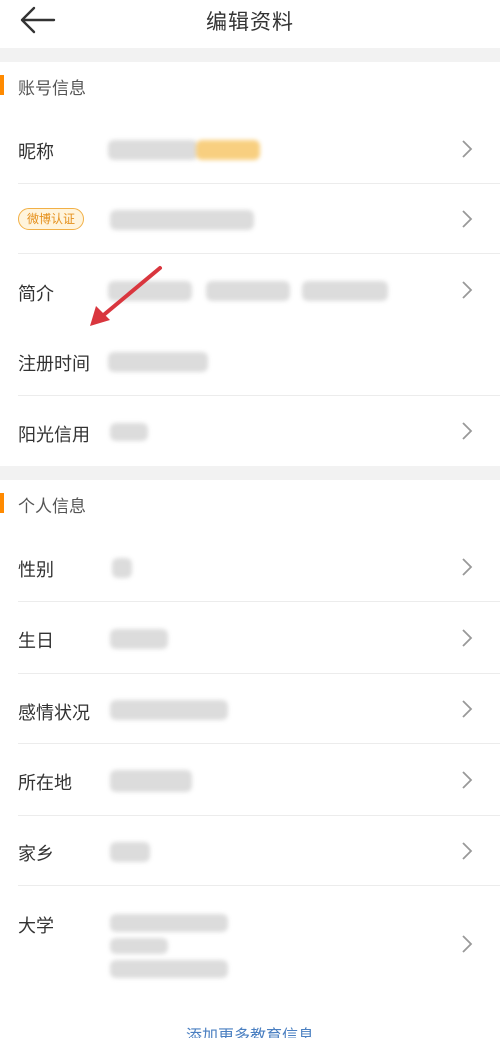 The width and height of the screenshot is (500, 1038). I want to click on row-label: 简介, so click(36, 294).